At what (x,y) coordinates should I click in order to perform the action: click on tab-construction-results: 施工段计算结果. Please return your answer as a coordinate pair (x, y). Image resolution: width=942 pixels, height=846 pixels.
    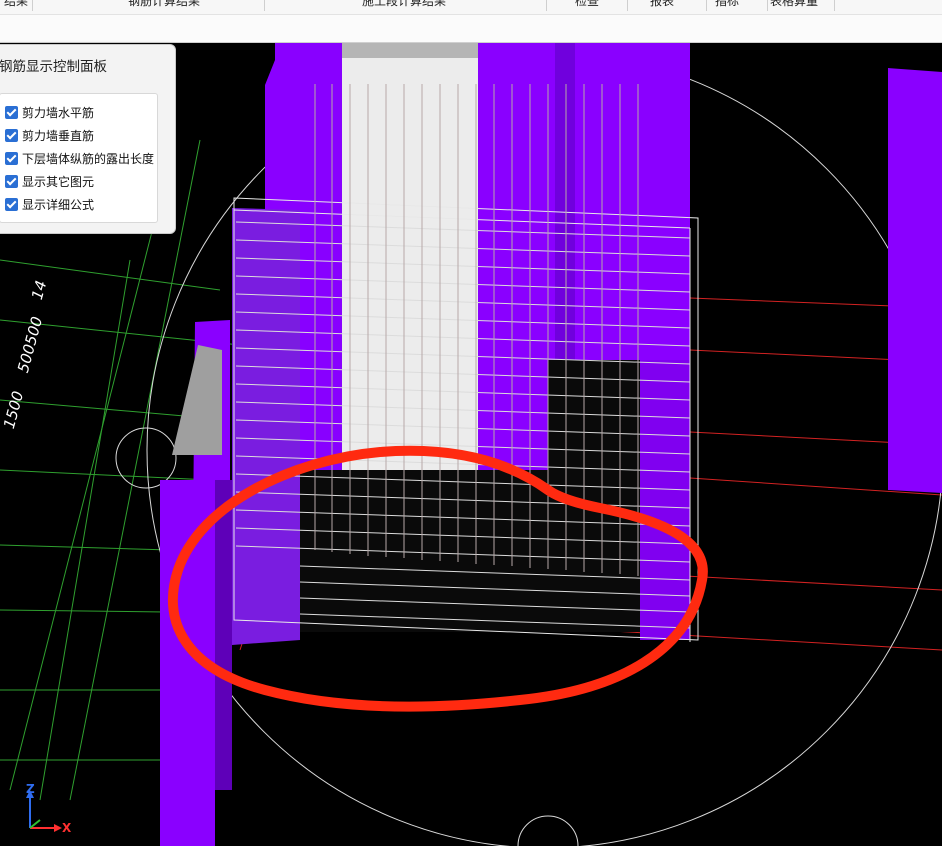
    Looking at the image, I should click on (454, 5).